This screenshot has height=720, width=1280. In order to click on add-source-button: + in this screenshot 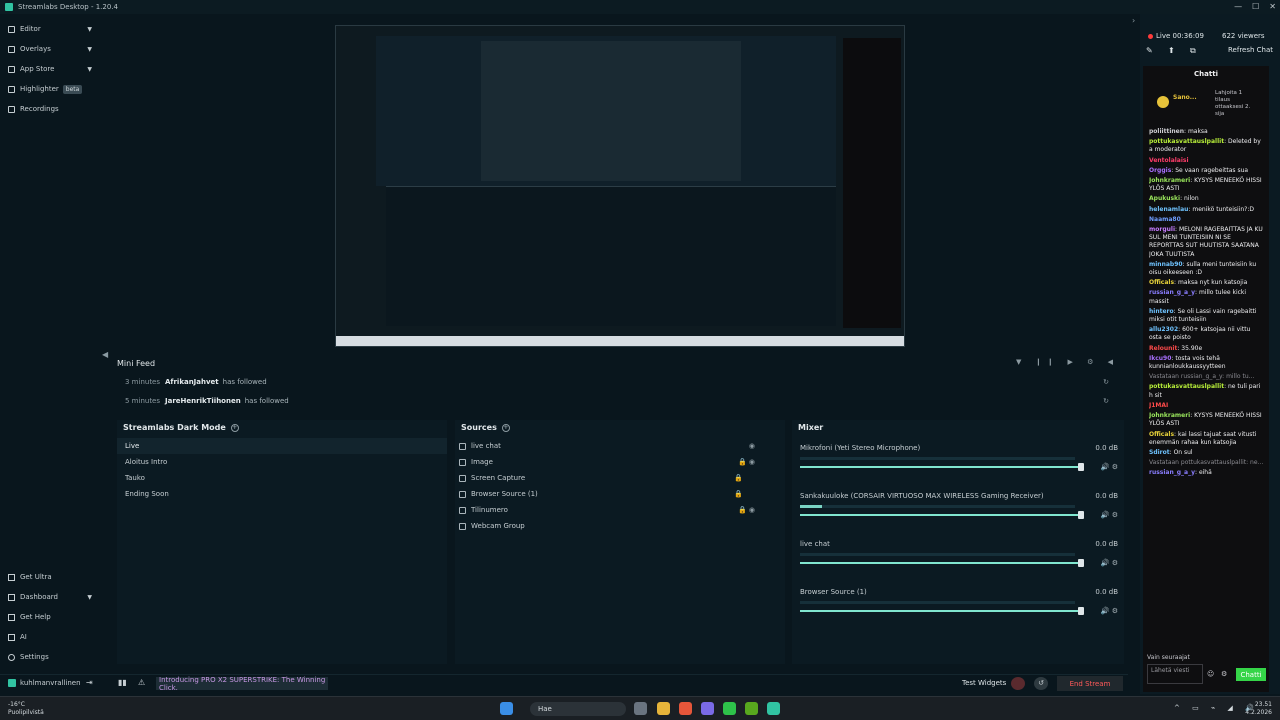, I will do `click(505, 427)`.